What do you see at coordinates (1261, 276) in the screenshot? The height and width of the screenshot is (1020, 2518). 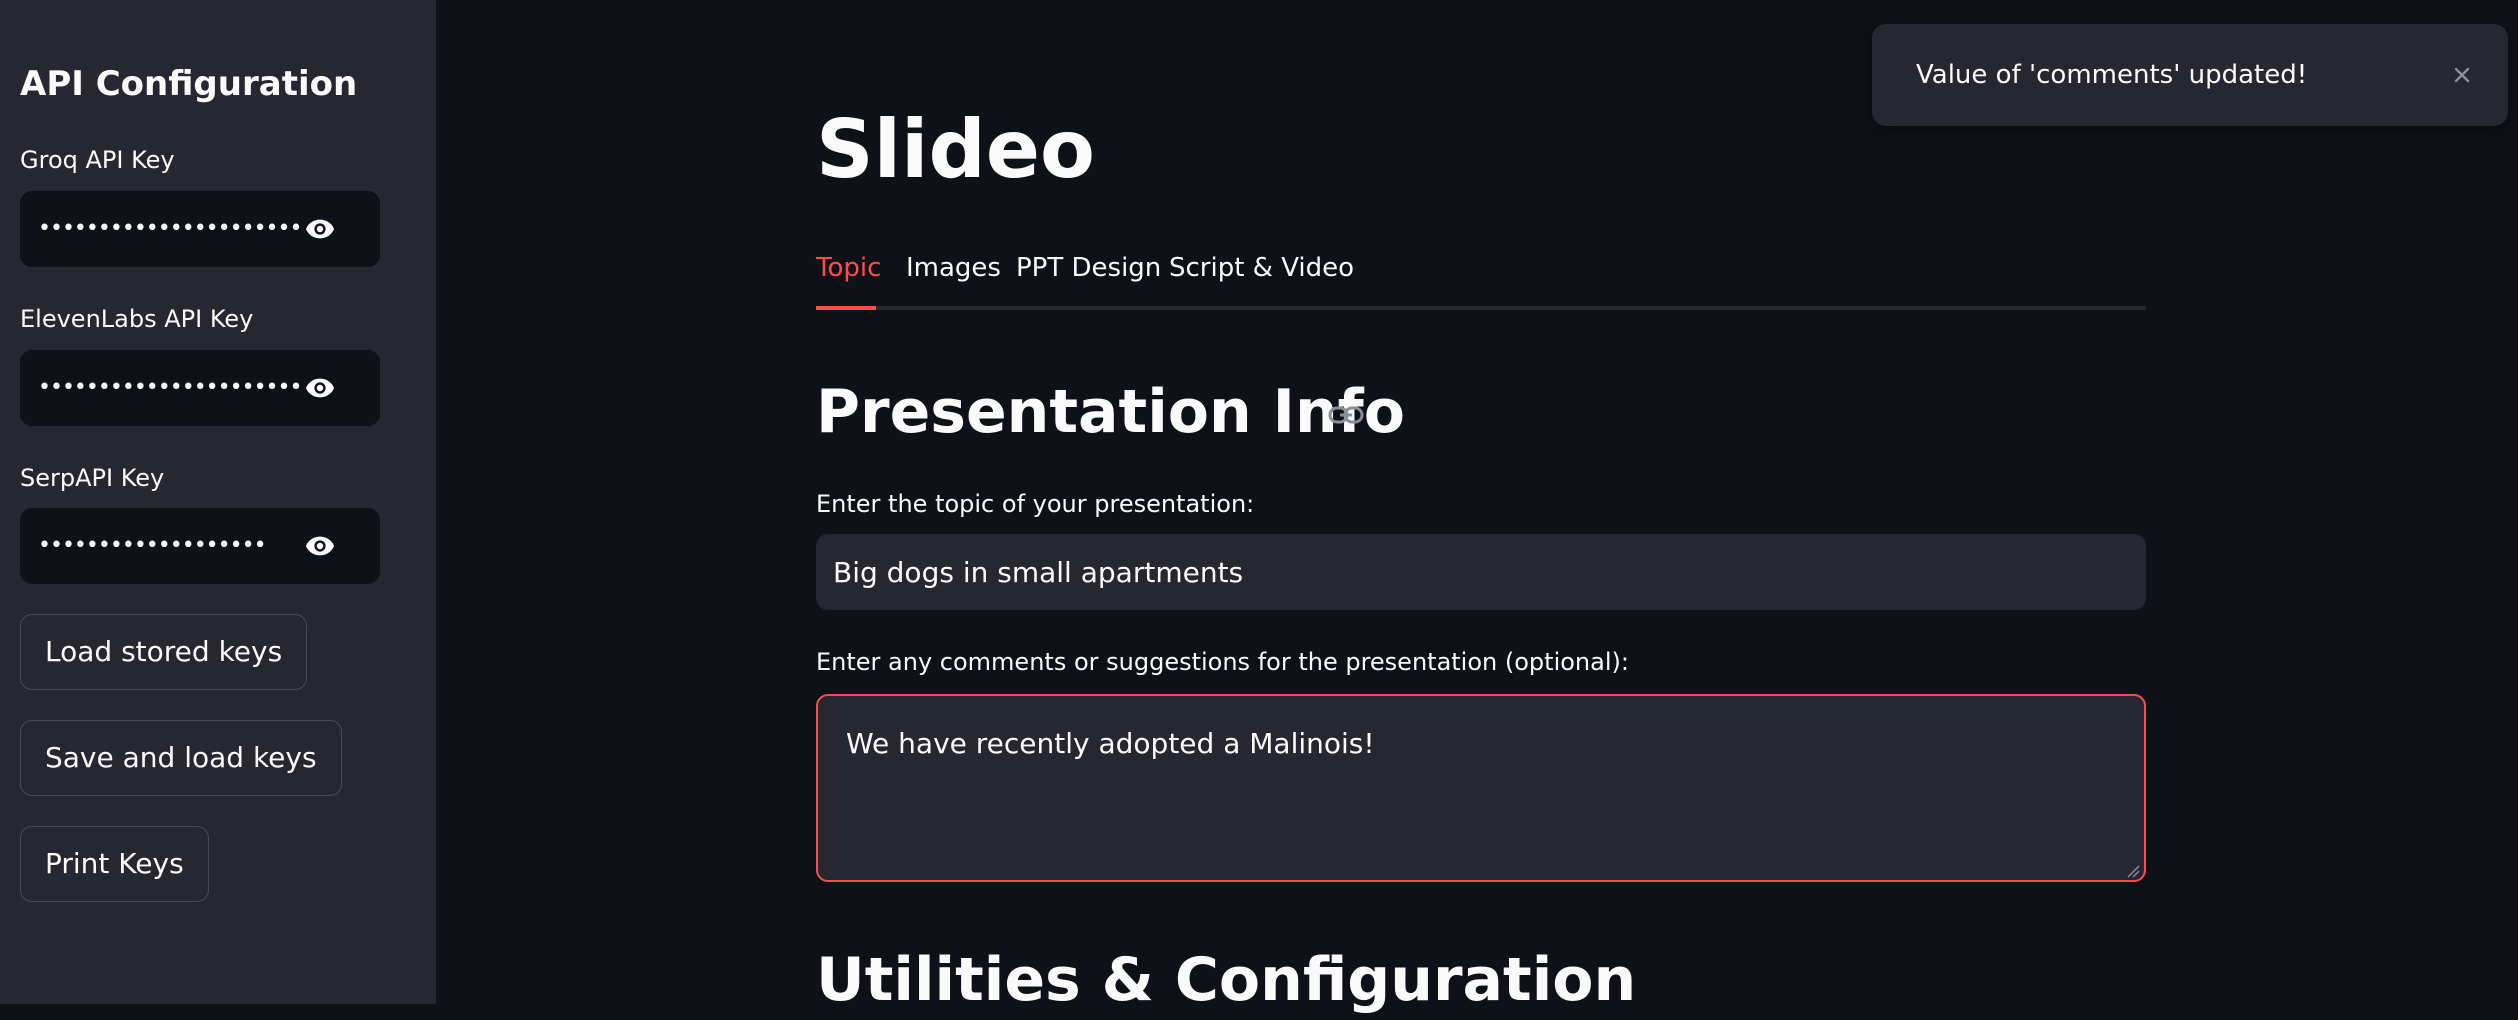 I see `tab-script-video: Script & Video` at bounding box center [1261, 276].